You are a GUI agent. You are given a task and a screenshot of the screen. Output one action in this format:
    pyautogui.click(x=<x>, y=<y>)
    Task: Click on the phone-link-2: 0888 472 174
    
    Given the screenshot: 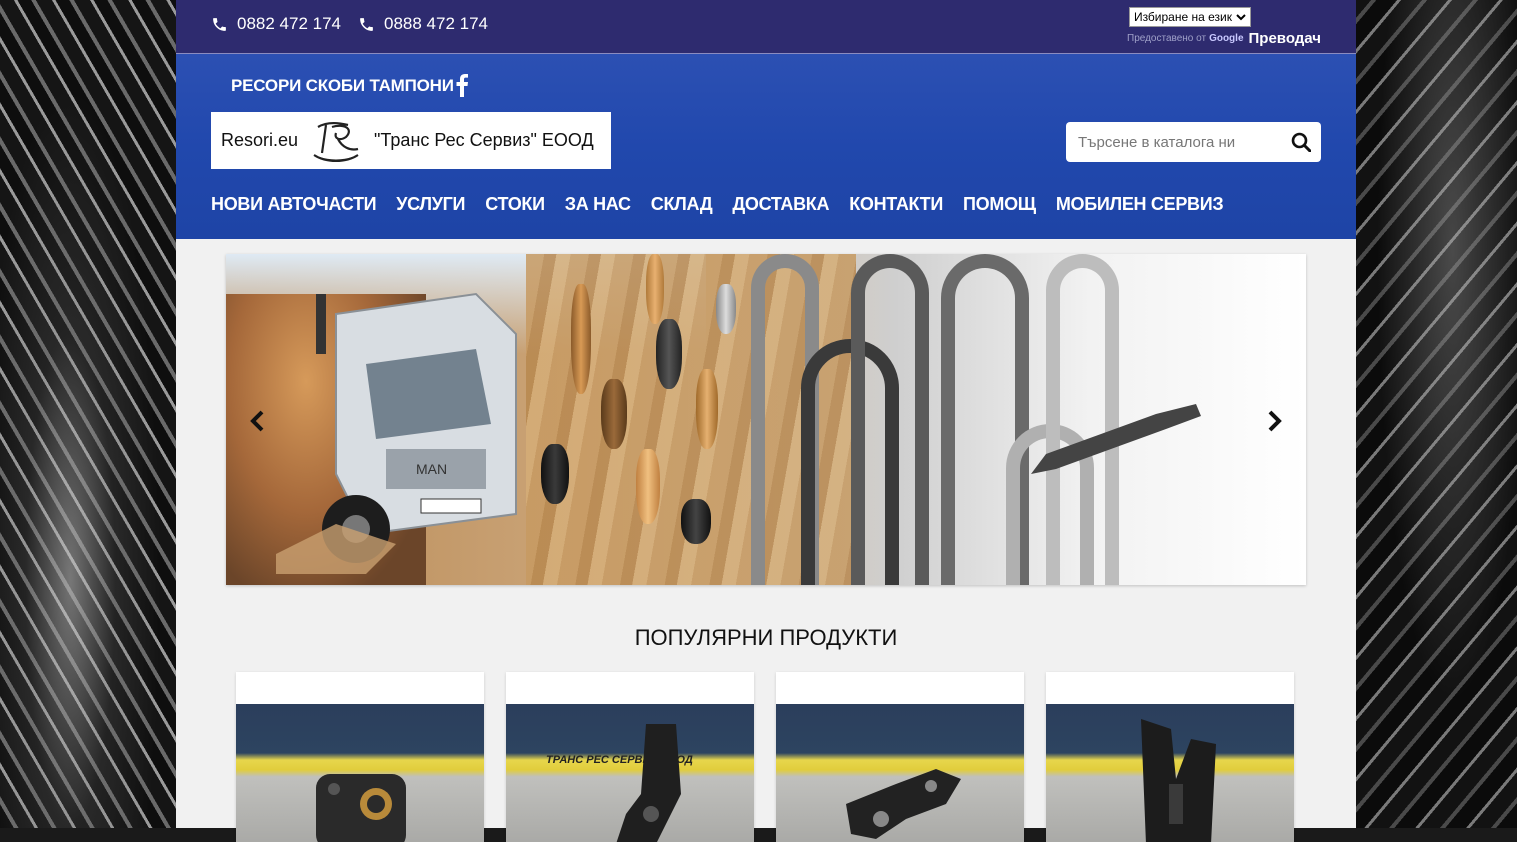 What is the action you would take?
    pyautogui.click(x=423, y=24)
    